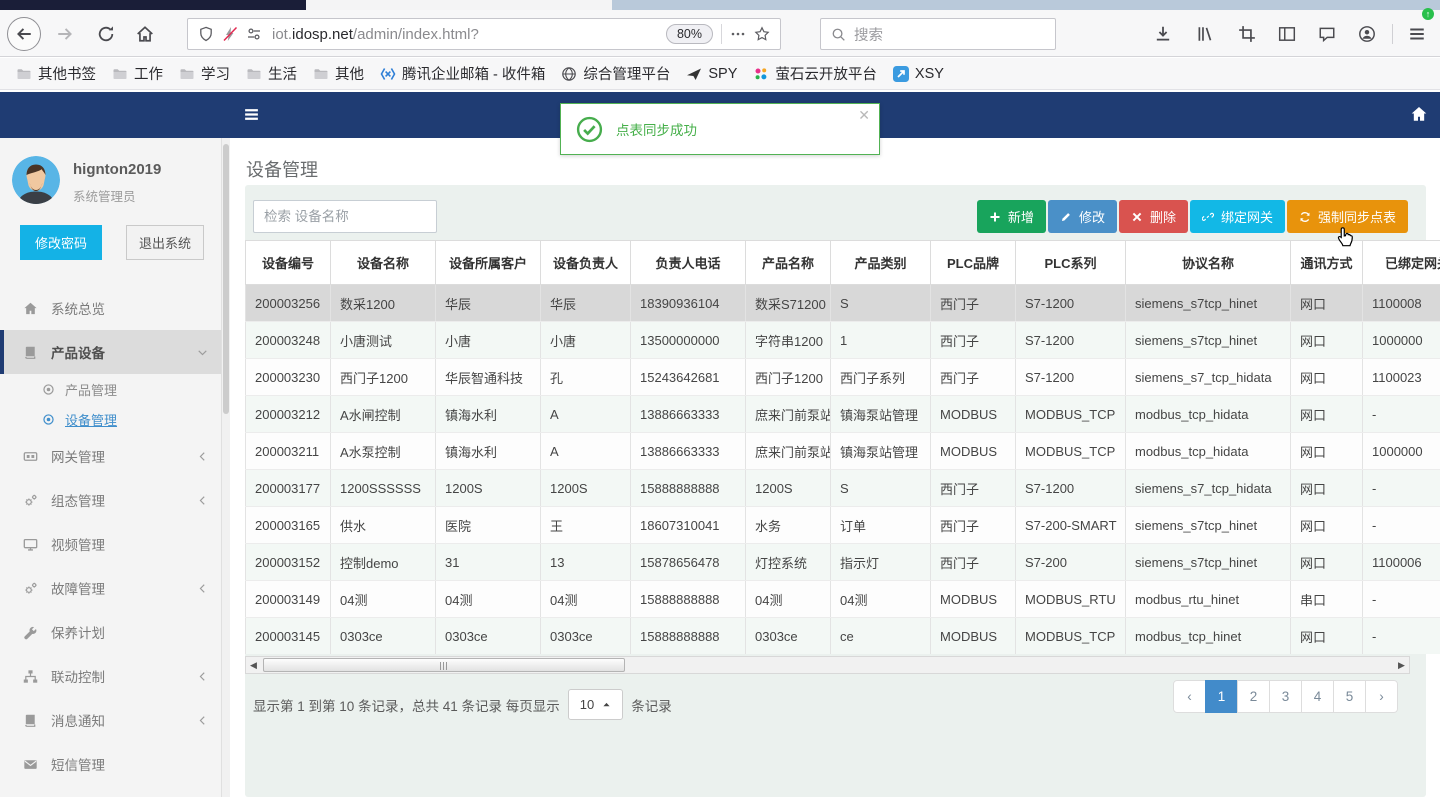  I want to click on cell: 西门子, so click(973, 525).